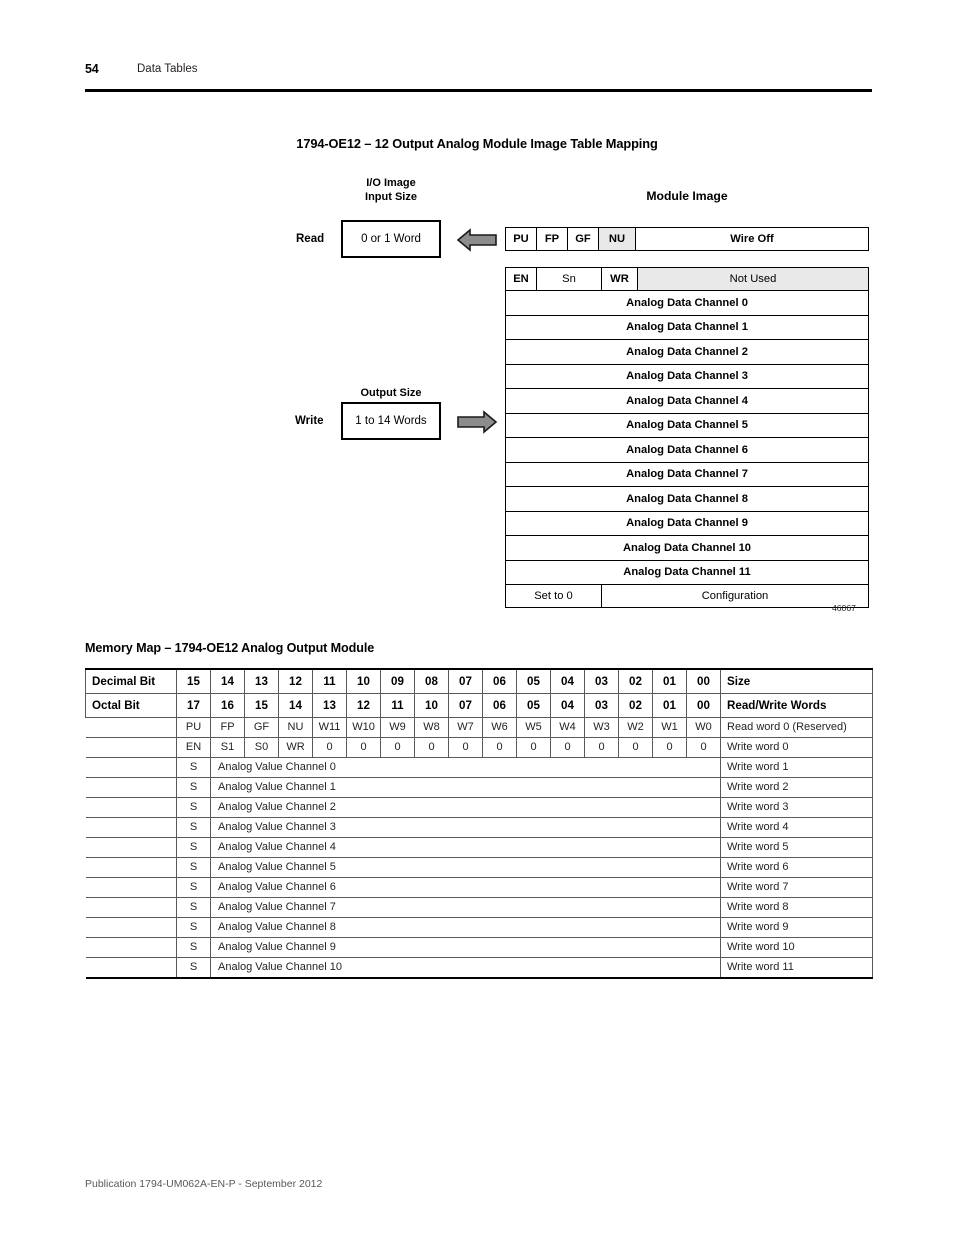 This screenshot has width=954, height=1235. What do you see at coordinates (465, 681) in the screenshot?
I see `header-decimal-bit: 07` at bounding box center [465, 681].